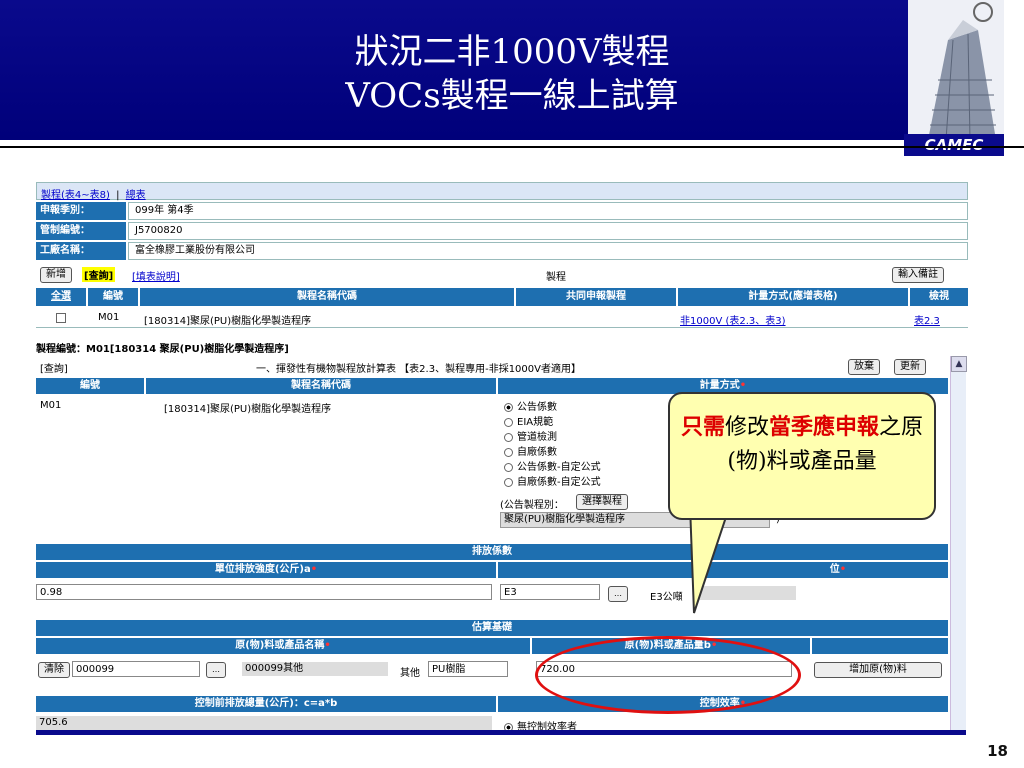  Describe the element at coordinates (162, 349) in the screenshot. I see `section-heading: 製程編號：M01[180314 聚尿(PU)樹脂化學製造程序]` at that location.